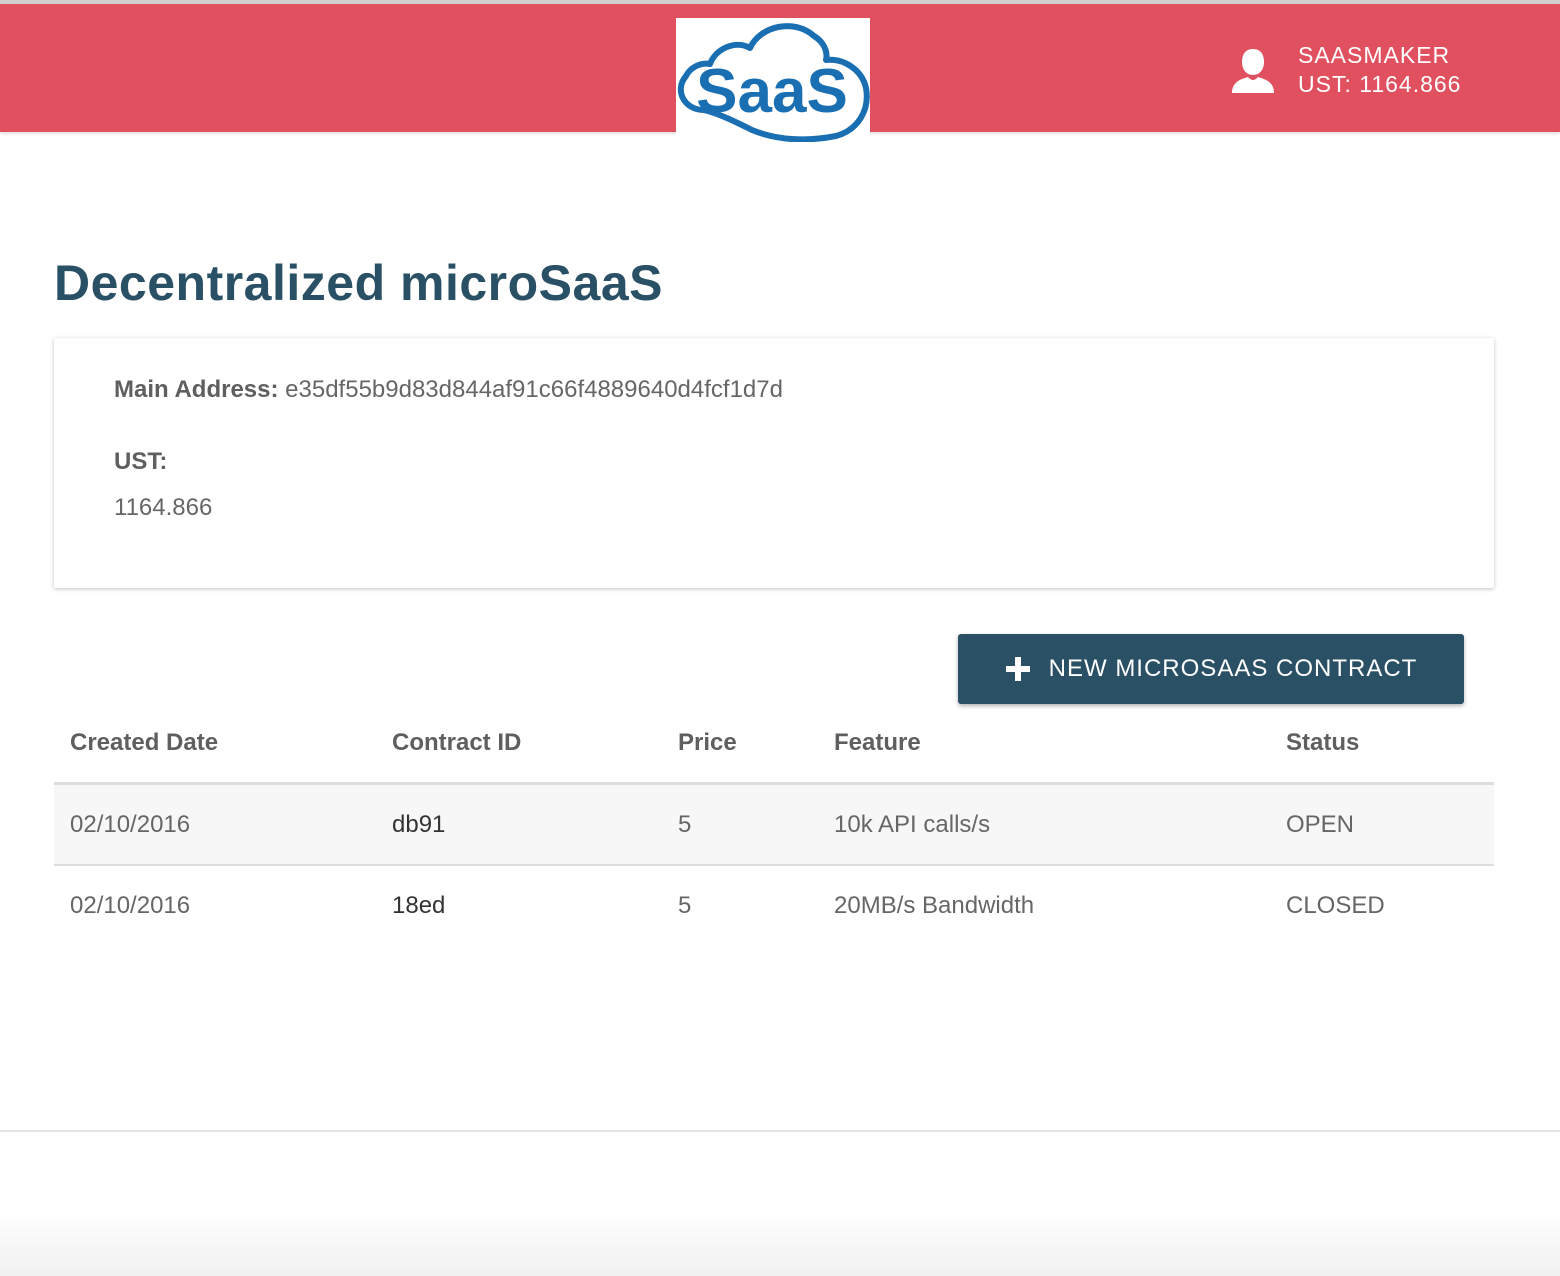 The image size is (1560, 1276). Describe the element at coordinates (934, 905) in the screenshot. I see `cell-feature: 20MB/s Bandwidth` at that location.